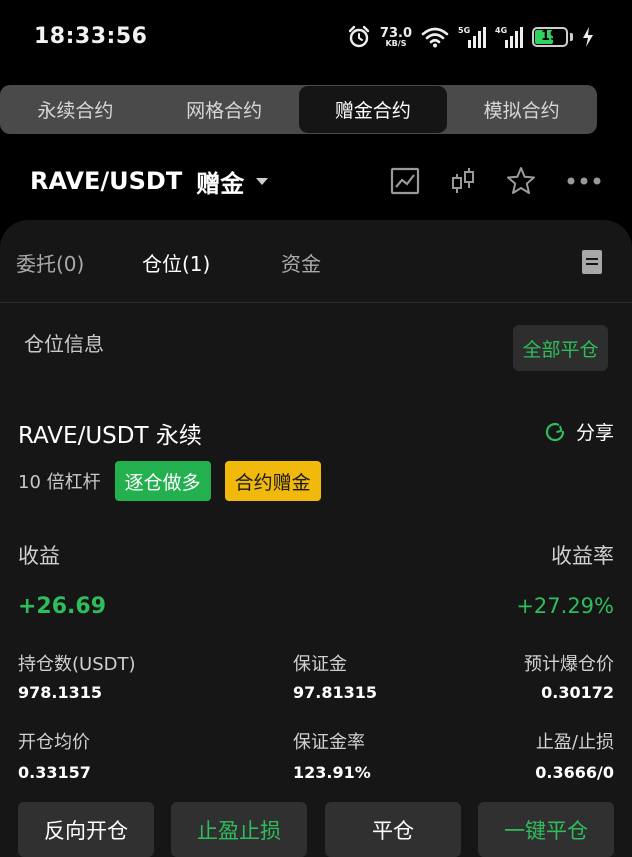  What do you see at coordinates (316, 37) in the screenshot?
I see `status-bar: 18:33:56 73.0 KB/S 5G 4G 19` at bounding box center [316, 37].